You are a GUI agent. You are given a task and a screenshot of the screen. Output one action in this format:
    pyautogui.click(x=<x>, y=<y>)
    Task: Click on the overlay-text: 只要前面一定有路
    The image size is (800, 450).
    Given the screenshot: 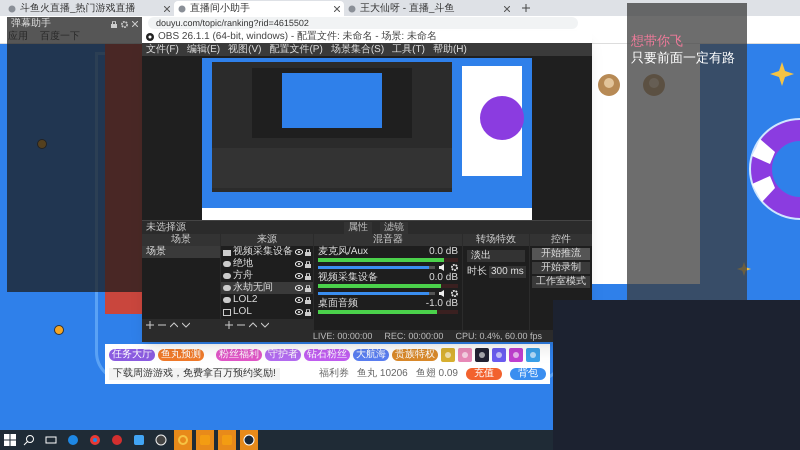 What is the action you would take?
    pyautogui.click(x=683, y=57)
    